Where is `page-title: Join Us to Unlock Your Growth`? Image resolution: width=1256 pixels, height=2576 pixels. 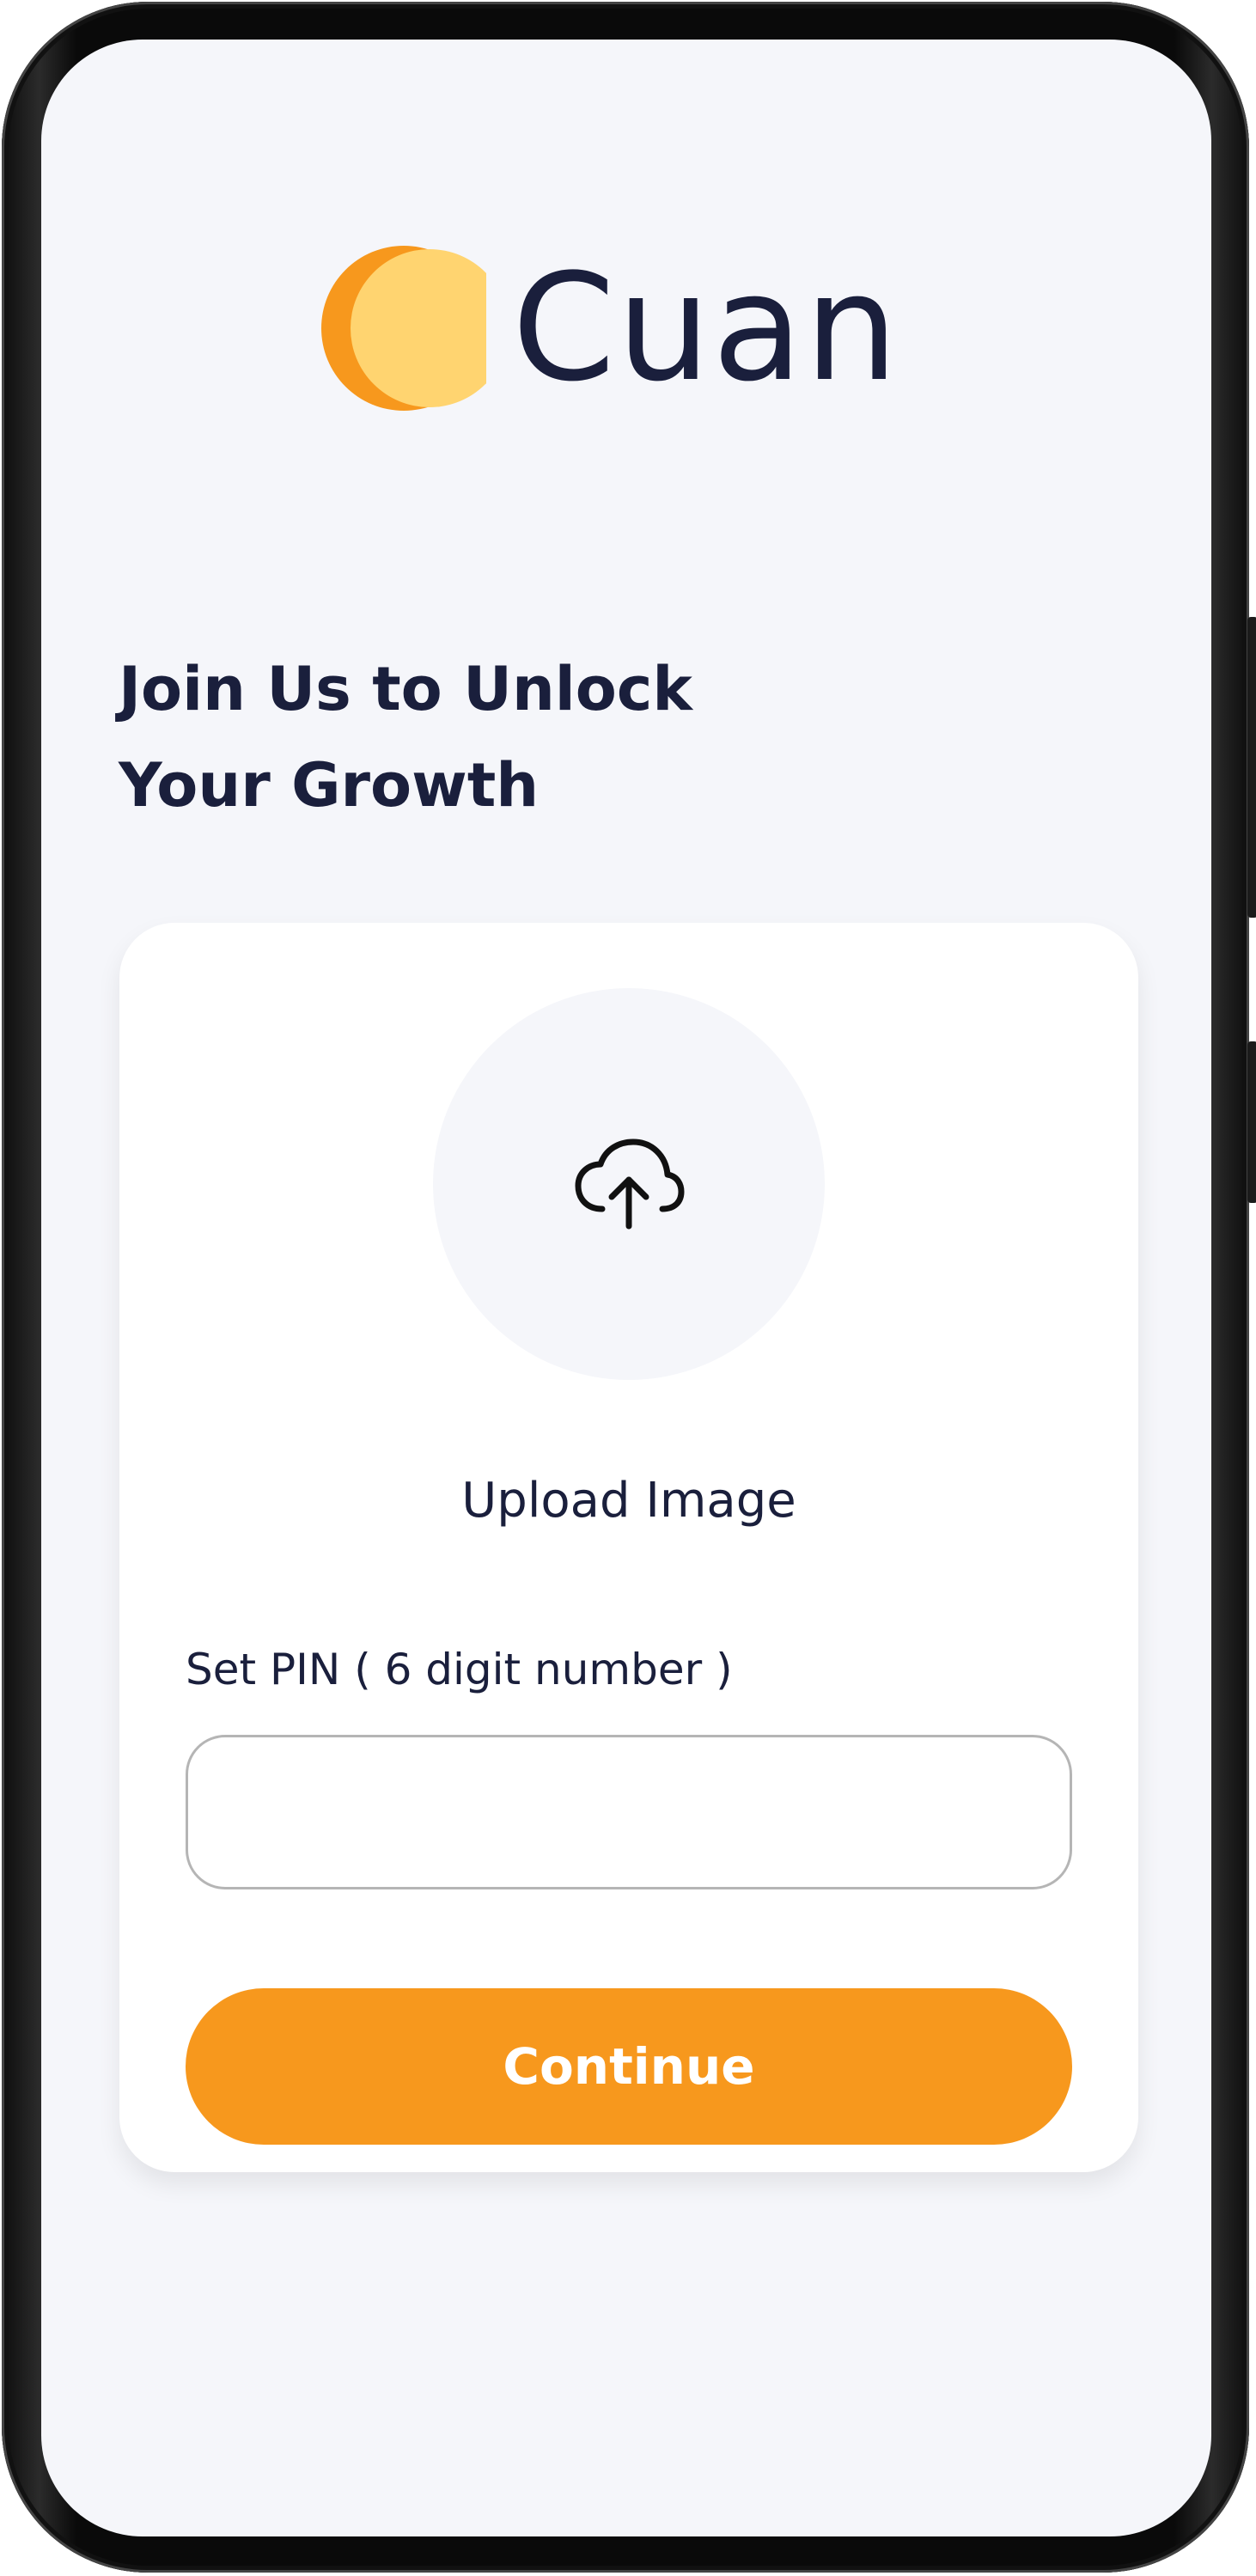 page-title: Join Us to Unlock Your Growth is located at coordinates (505, 737).